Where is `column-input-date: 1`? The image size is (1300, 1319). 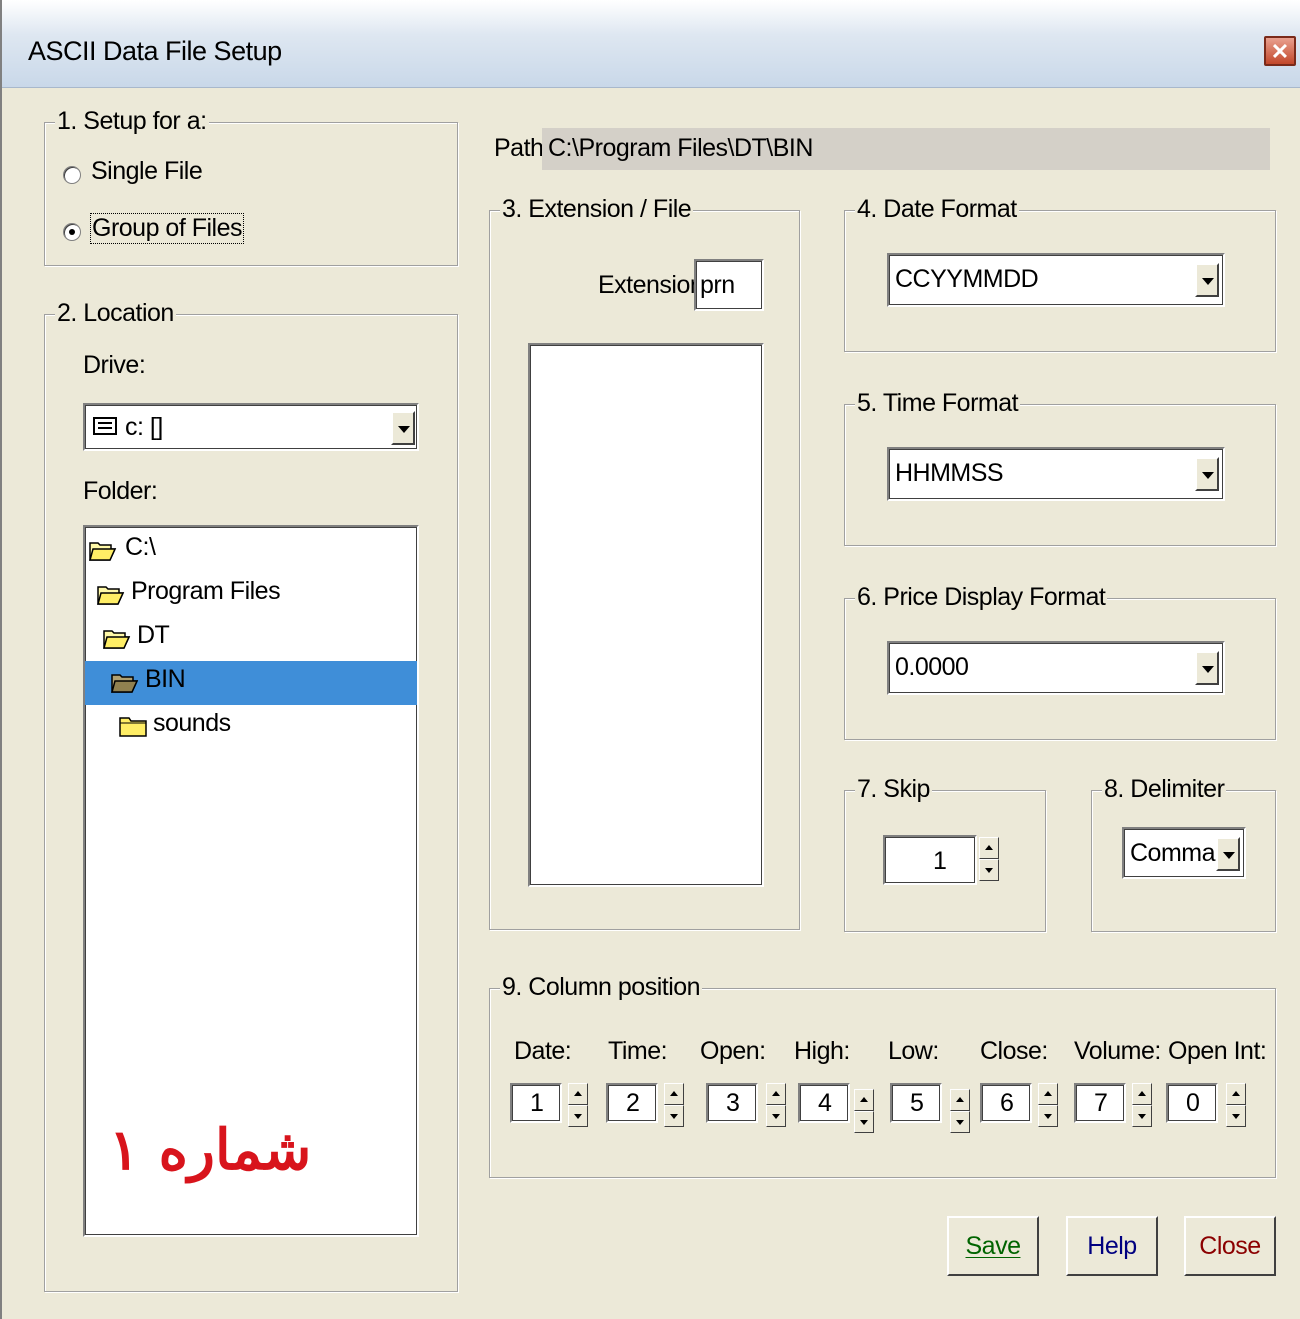 column-input-date: 1 is located at coordinates (536, 1103).